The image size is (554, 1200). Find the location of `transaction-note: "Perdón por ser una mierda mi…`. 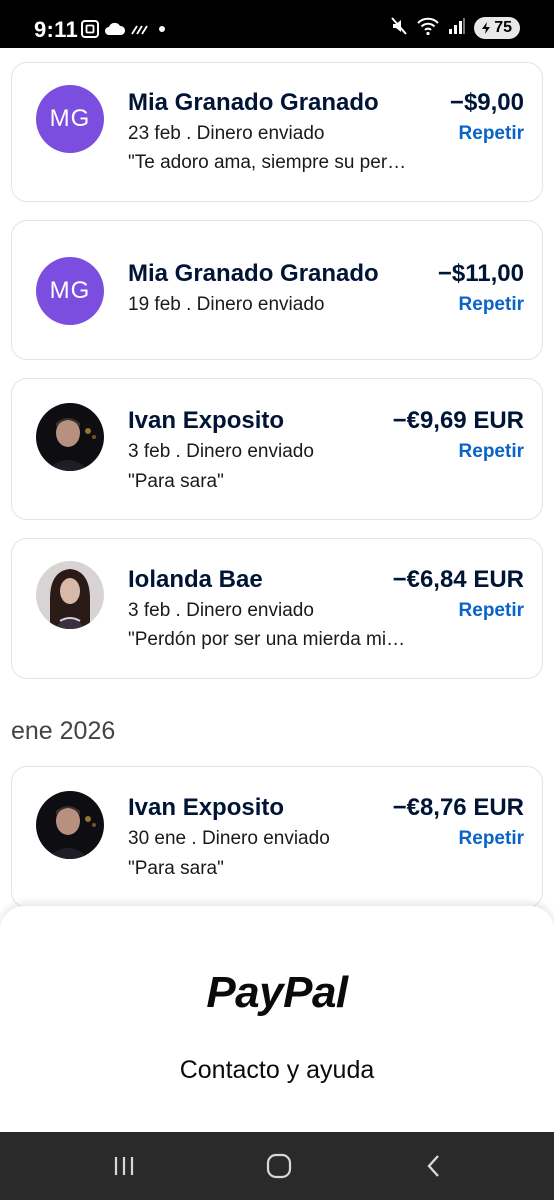

transaction-note: "Perdón por ser una mierda mi… is located at coordinates (267, 639).